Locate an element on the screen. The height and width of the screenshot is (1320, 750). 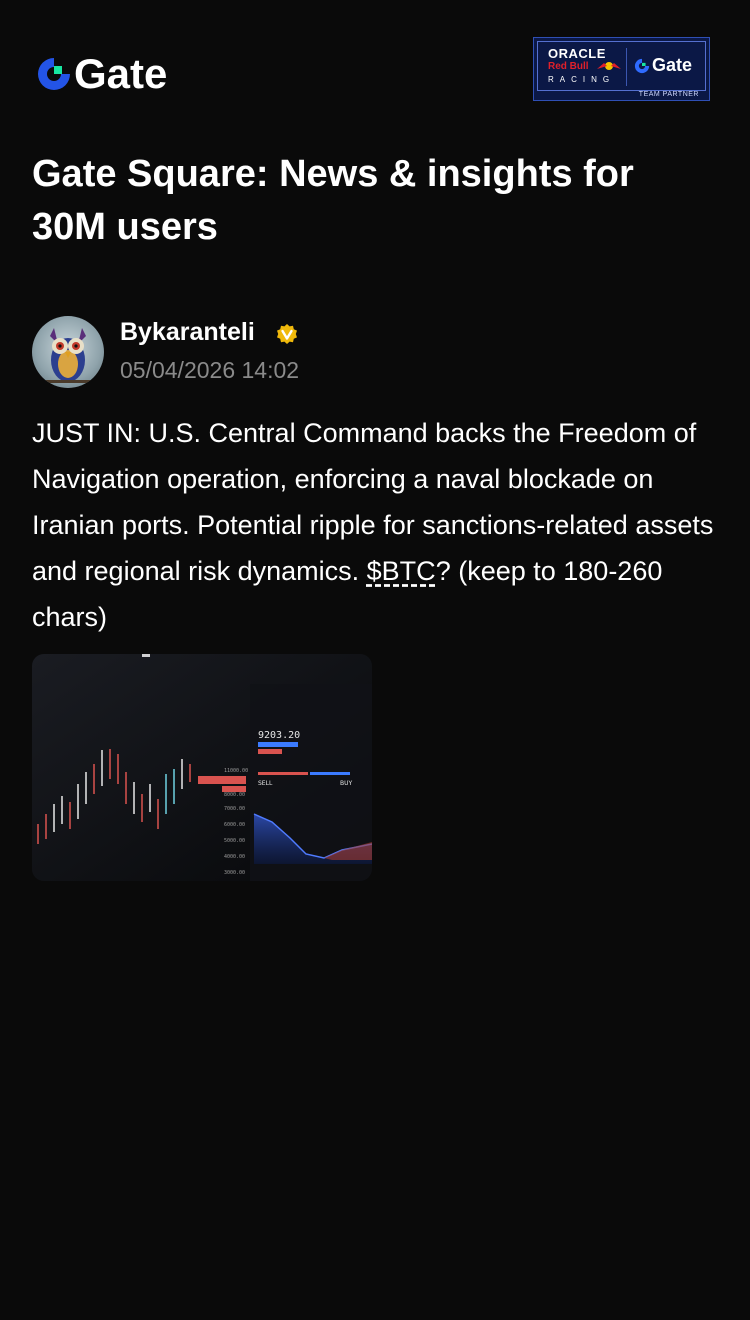
svg-text: 6000.00 is located at coordinates (234, 825).